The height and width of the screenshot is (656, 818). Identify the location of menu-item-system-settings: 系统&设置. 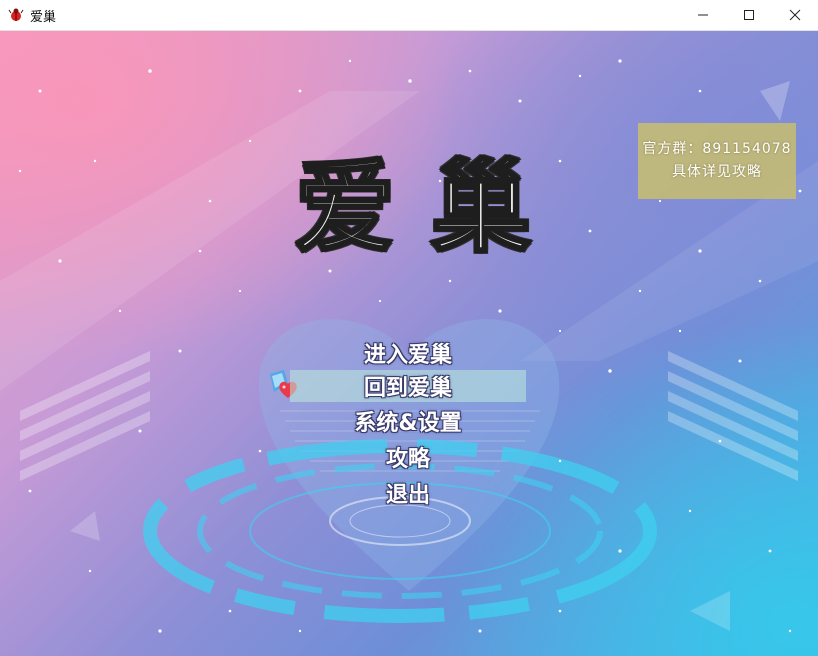
(408, 421).